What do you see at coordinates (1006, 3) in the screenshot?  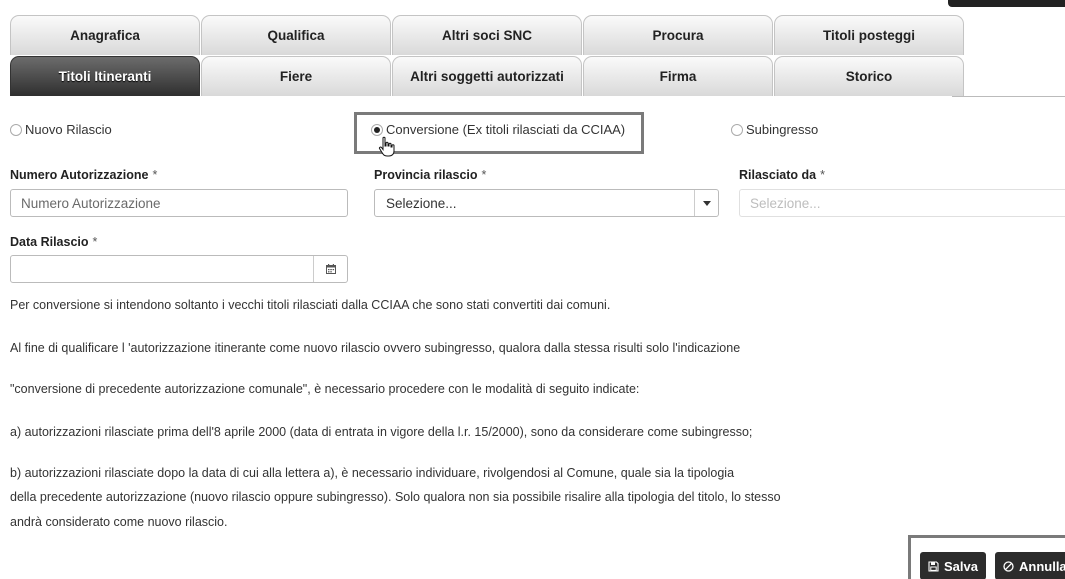 I see `top-toolbar-edge` at bounding box center [1006, 3].